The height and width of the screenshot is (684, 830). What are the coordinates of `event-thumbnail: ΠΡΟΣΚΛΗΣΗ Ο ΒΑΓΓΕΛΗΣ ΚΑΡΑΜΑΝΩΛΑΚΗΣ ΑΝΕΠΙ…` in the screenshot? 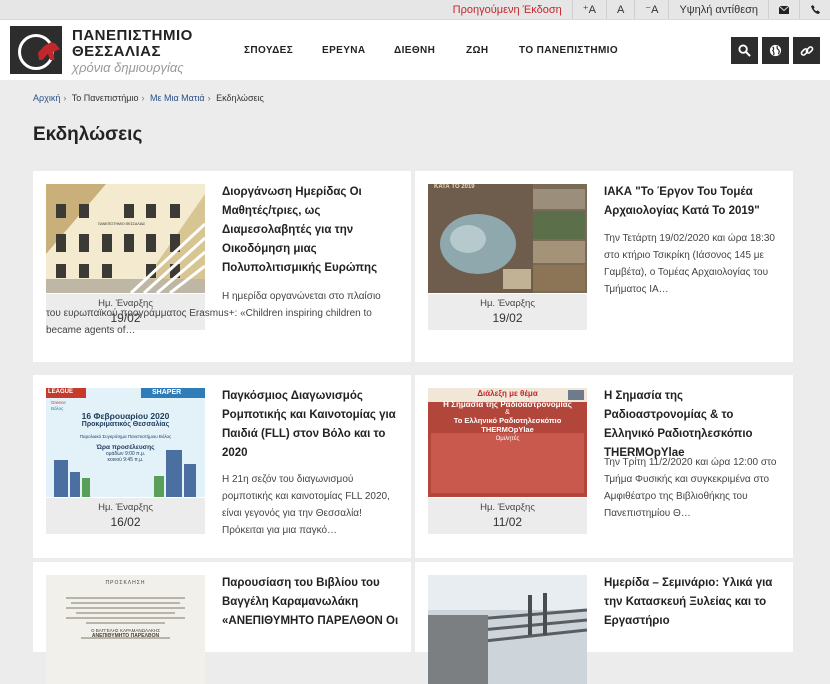 It's located at (125, 629).